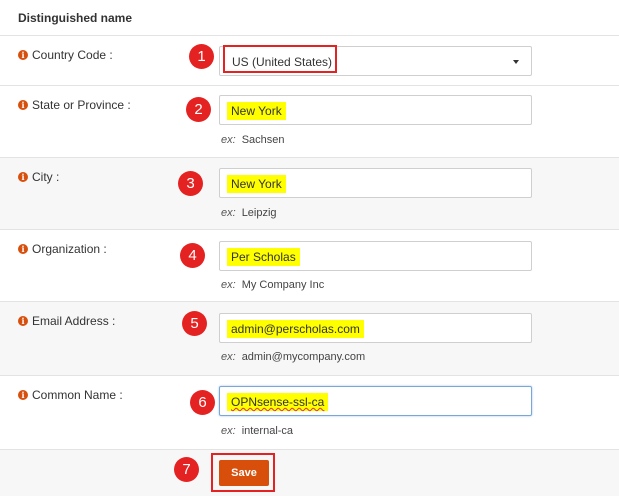 The width and height of the screenshot is (619, 496). I want to click on state-hint-prefix: ex:, so click(228, 140).